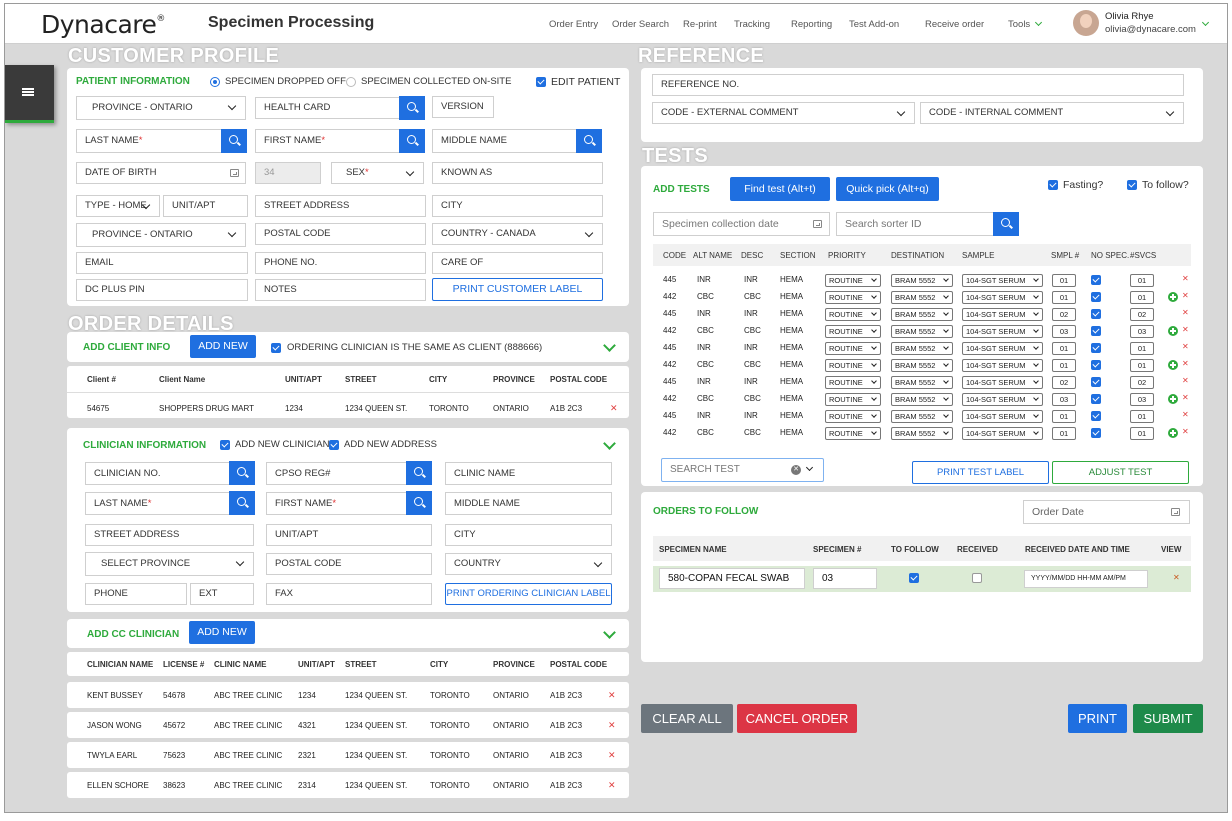 This screenshot has height=821, width=1232. I want to click on care-of-input: CARE OF, so click(517, 263).